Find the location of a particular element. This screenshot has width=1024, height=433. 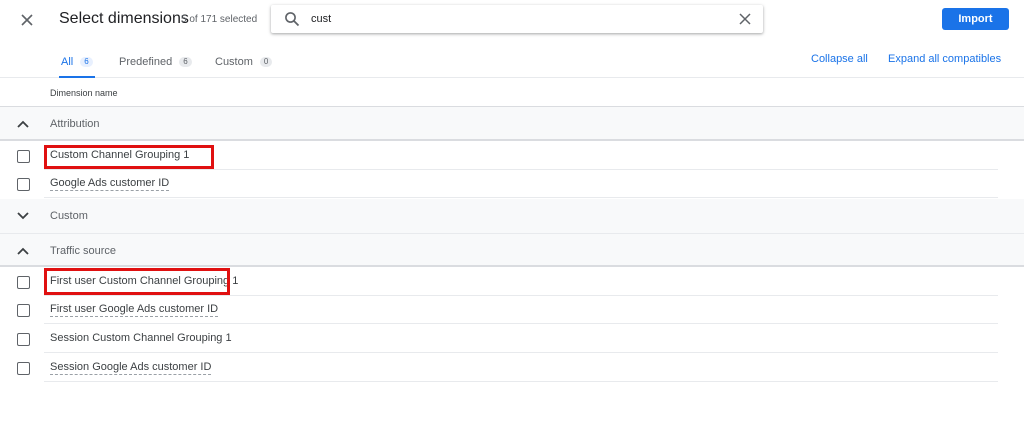

collapse-all-link: Collapse all is located at coordinates (839, 59).